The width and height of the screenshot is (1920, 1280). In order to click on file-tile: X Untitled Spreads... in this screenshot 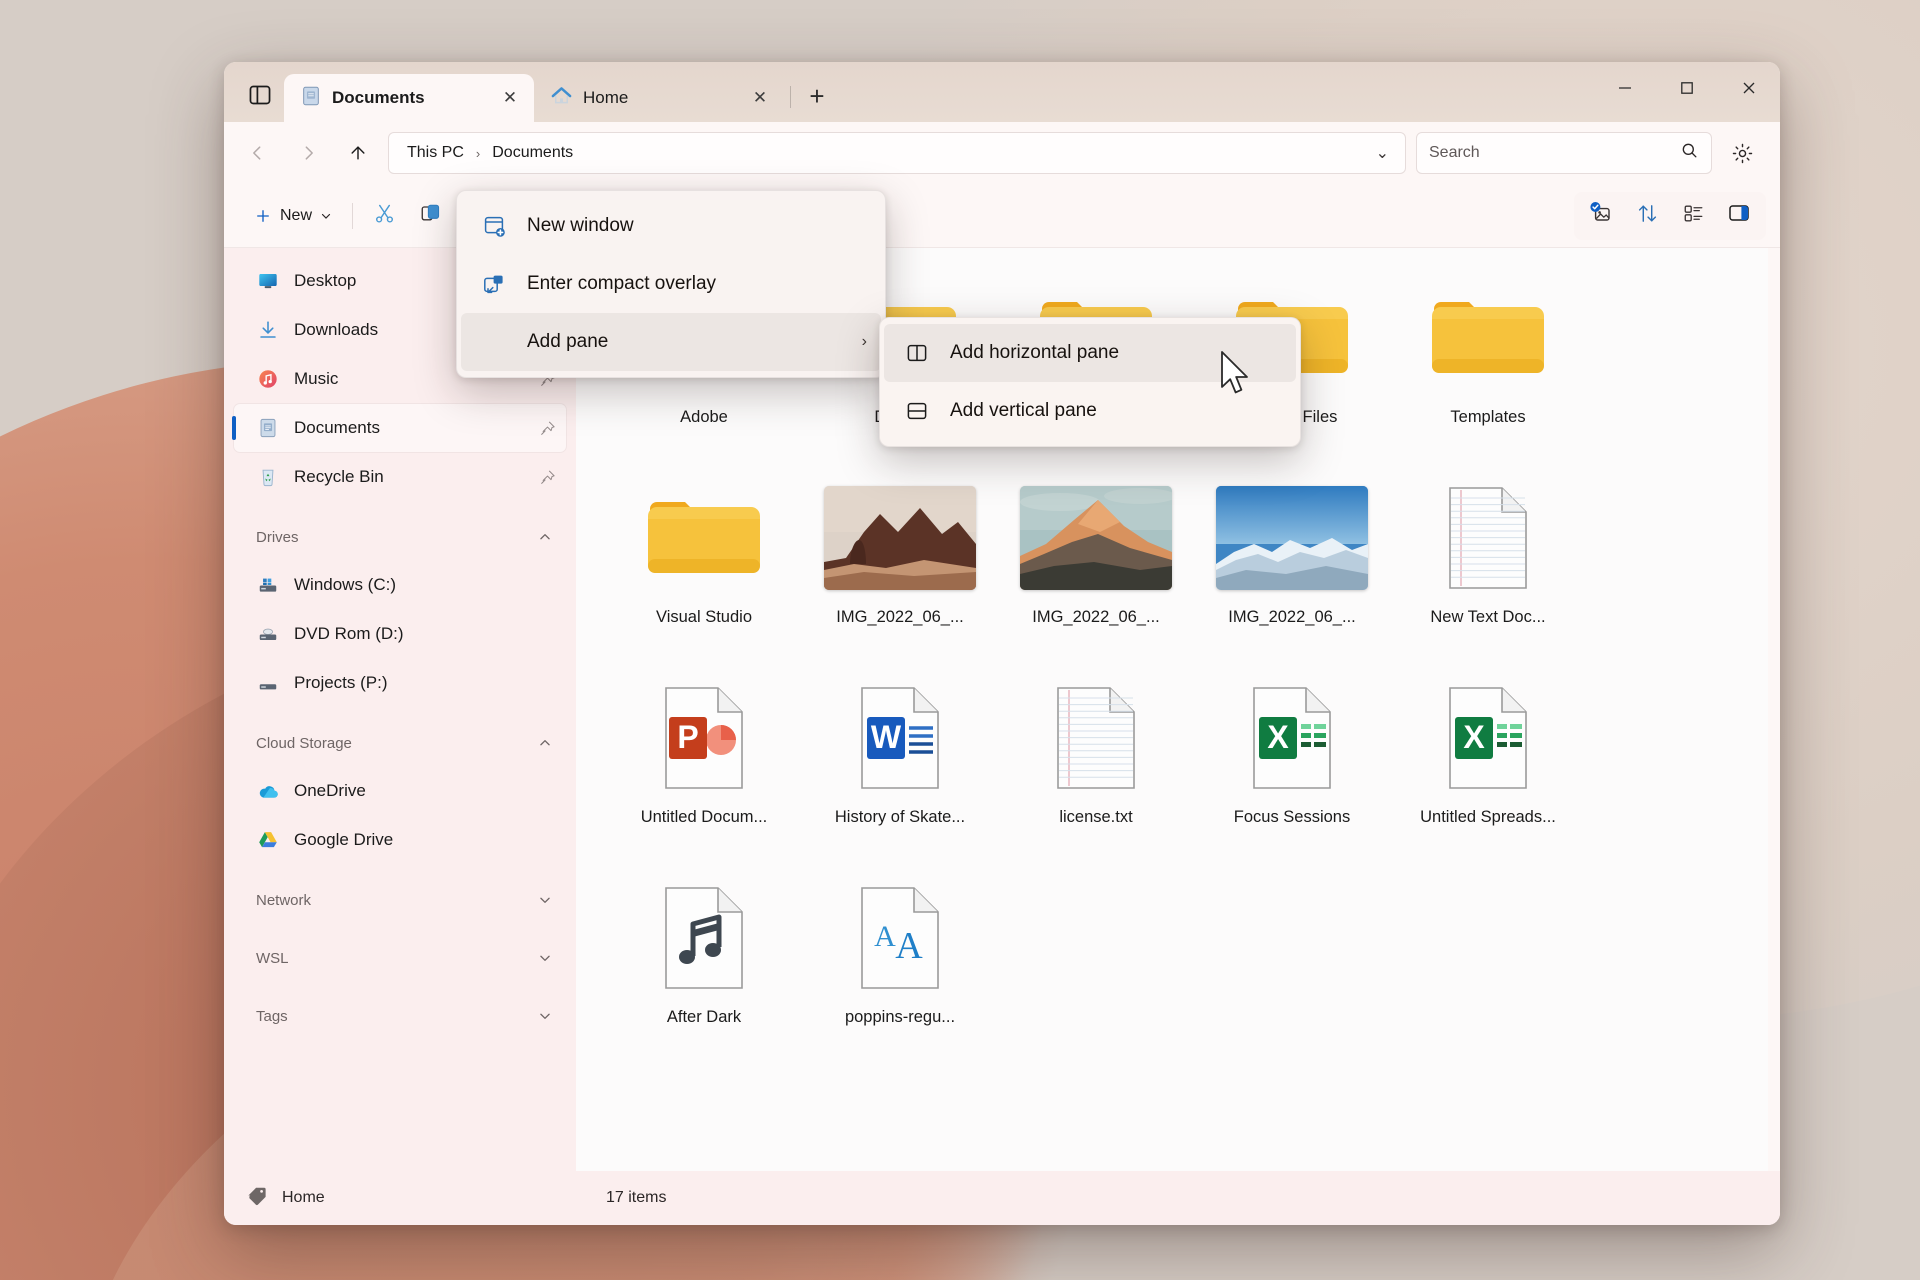, I will do `click(1488, 770)`.